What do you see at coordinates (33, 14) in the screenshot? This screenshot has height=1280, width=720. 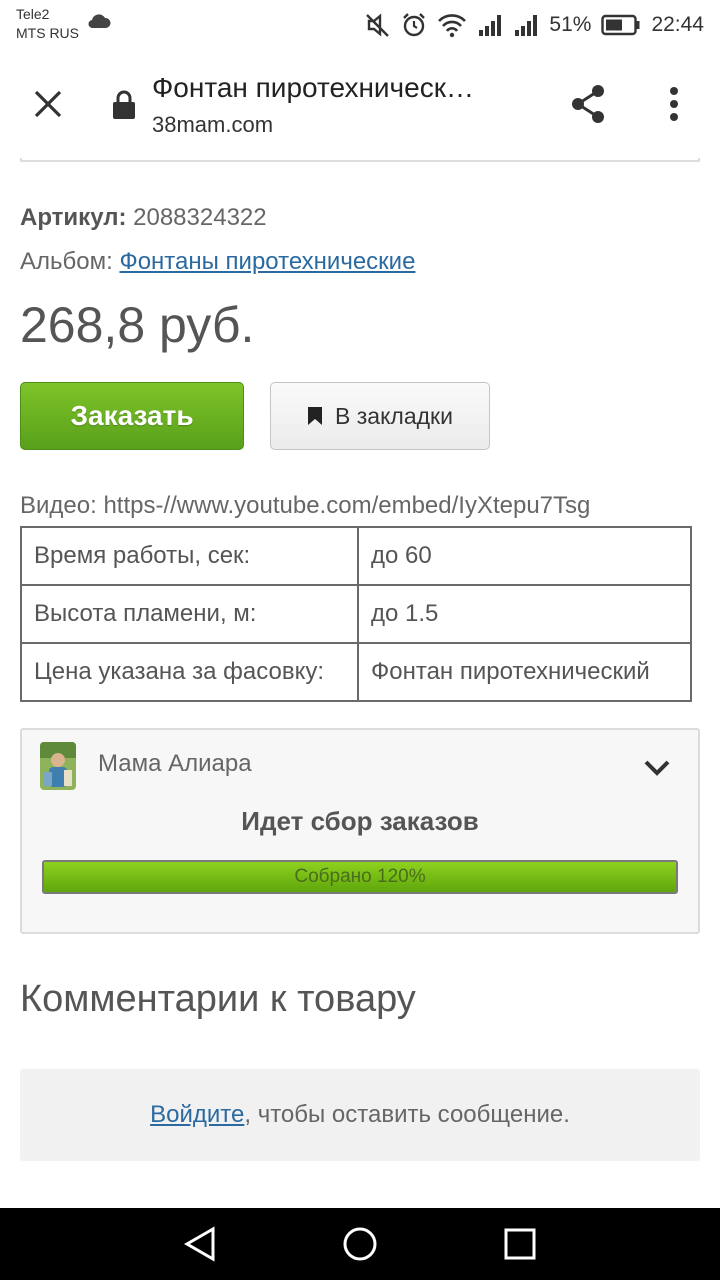 I see `carrier-primary: Tele2` at bounding box center [33, 14].